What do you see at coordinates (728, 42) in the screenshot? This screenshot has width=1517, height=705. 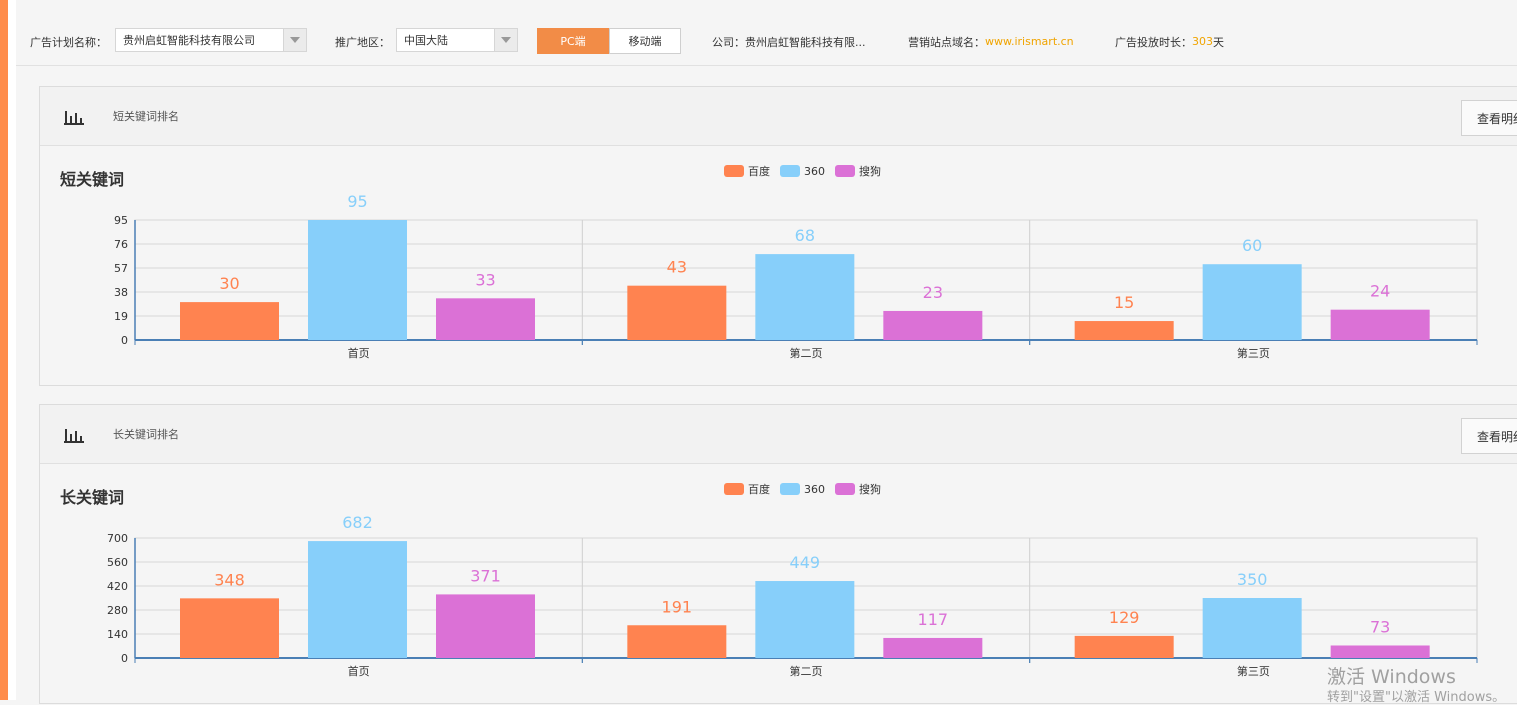 I see `company-label: 公司：` at bounding box center [728, 42].